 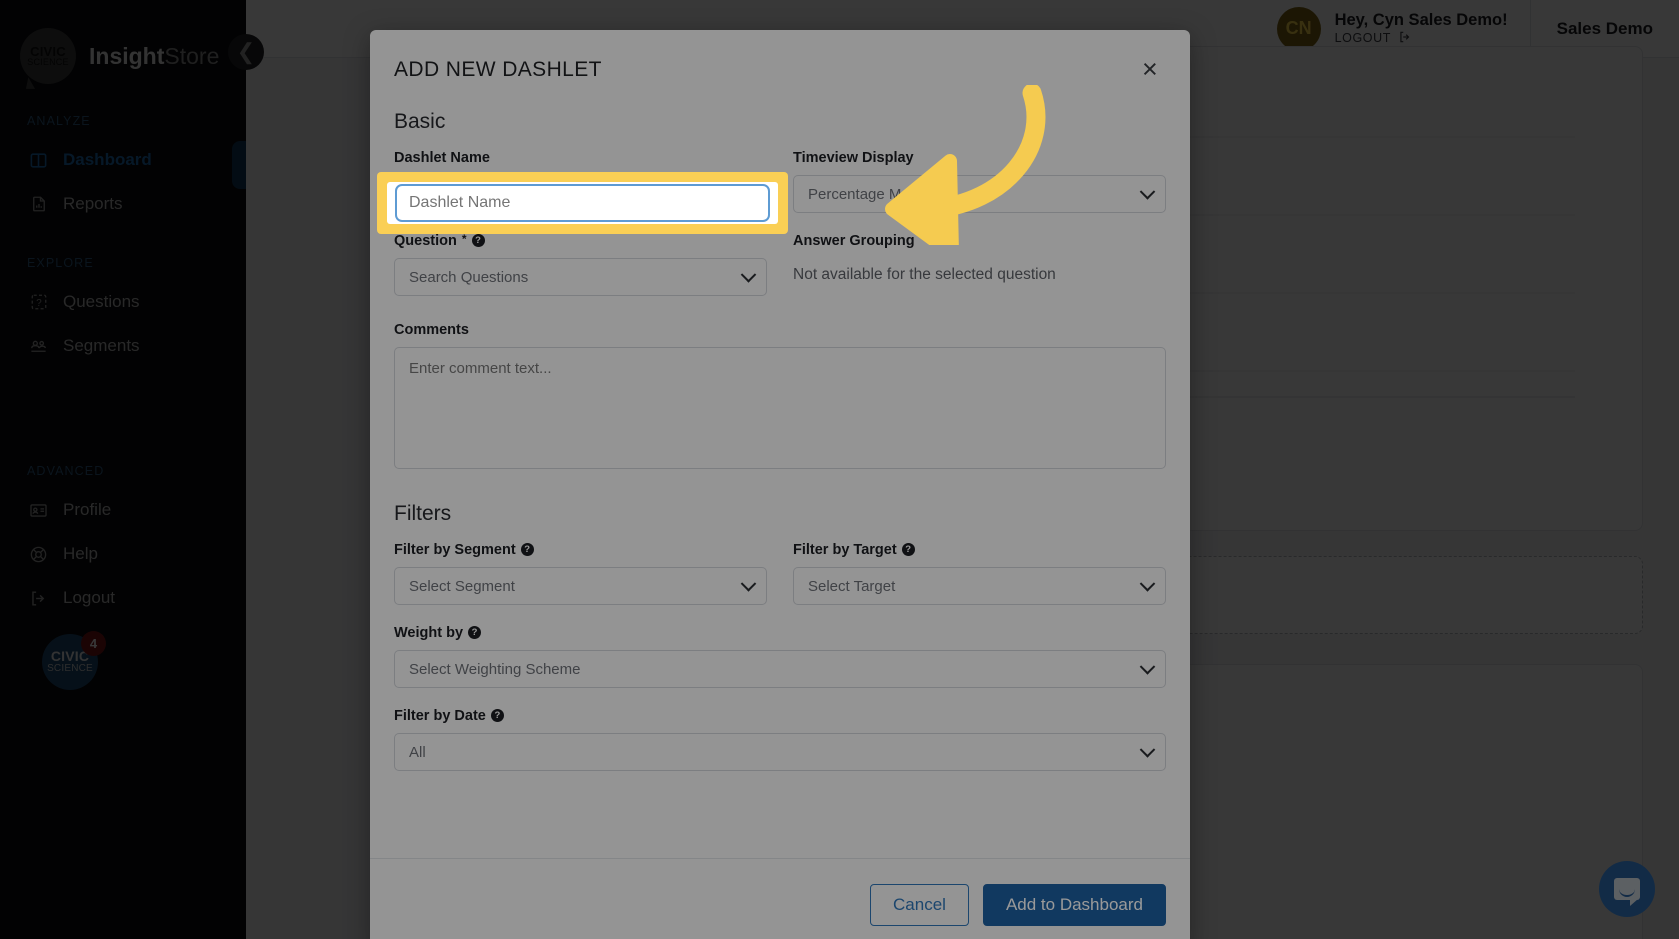 I want to click on filter-by-segment-select: Select Segment, so click(x=580, y=586).